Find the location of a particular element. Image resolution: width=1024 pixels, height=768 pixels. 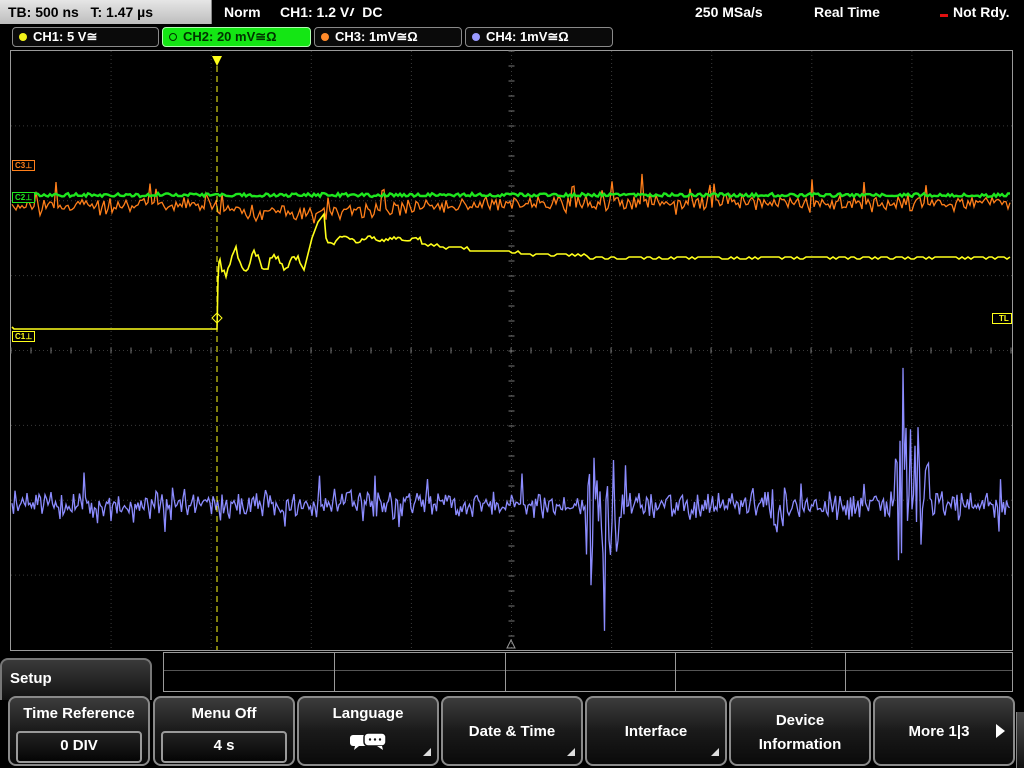

softkey-label: Menu Off is located at coordinates (224, 713).